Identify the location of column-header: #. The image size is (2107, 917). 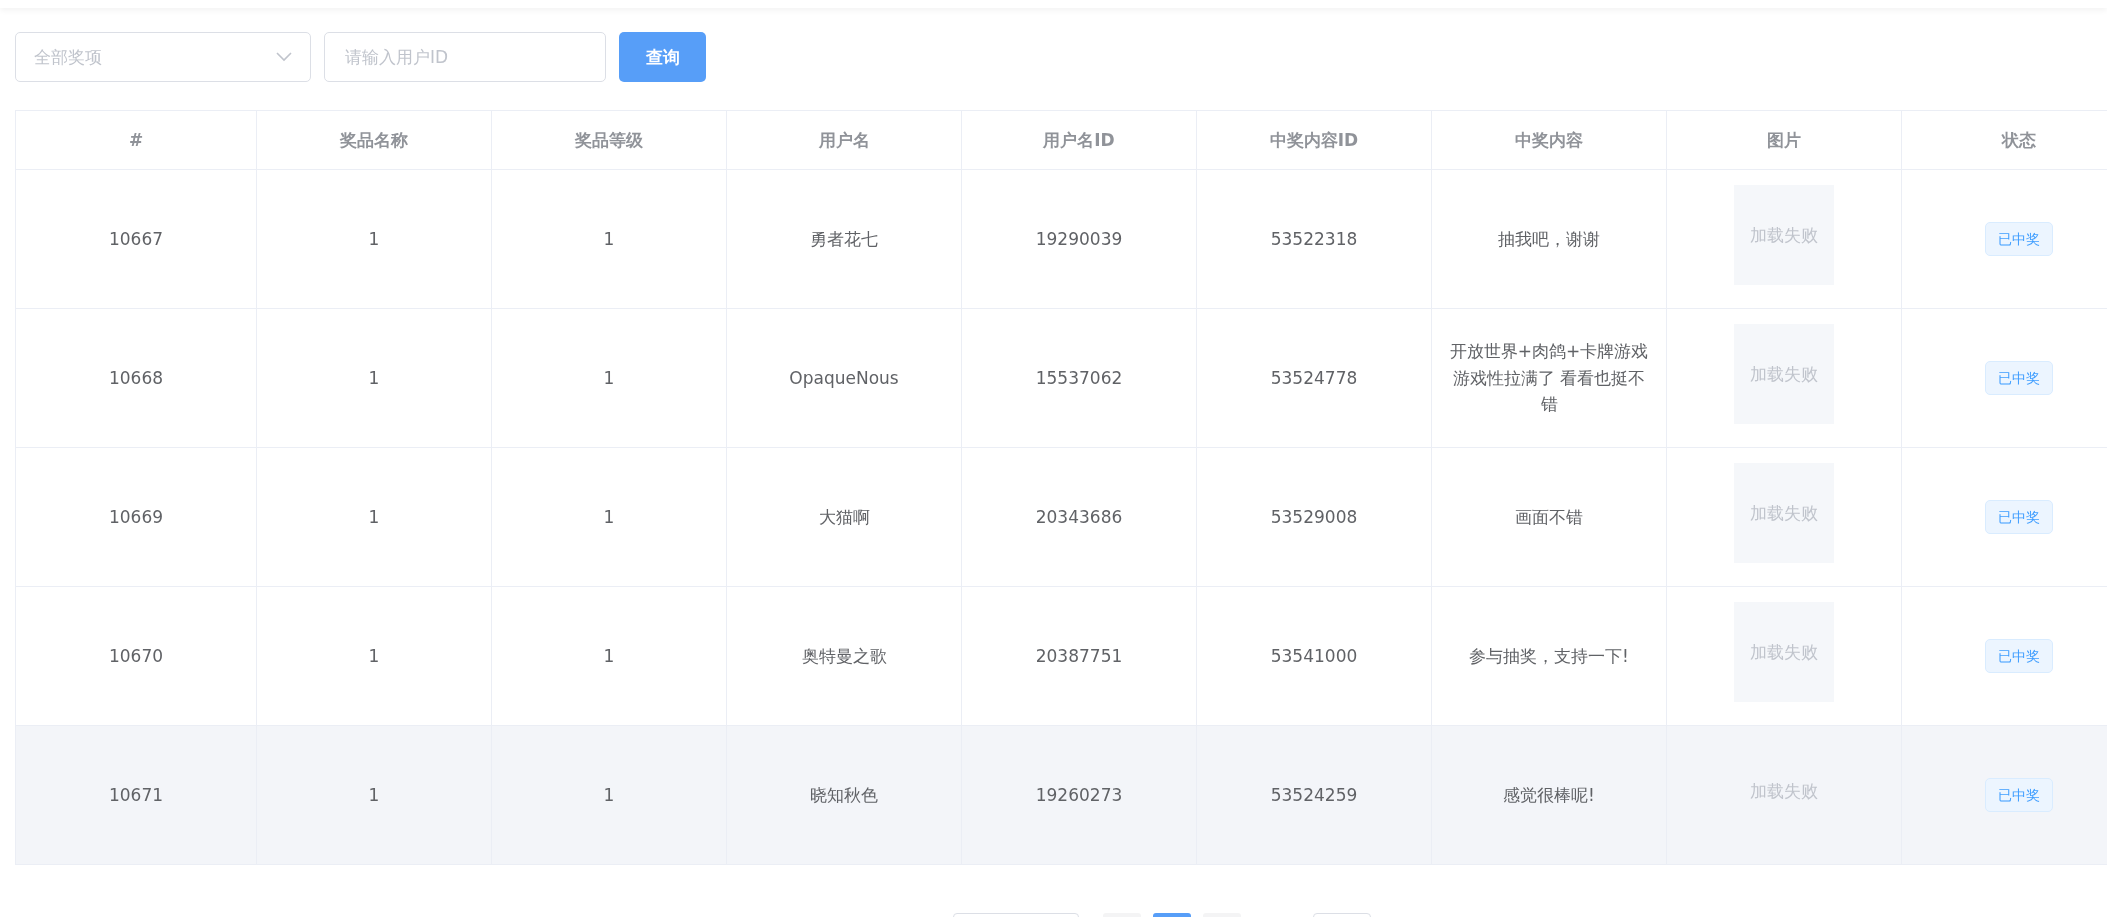
(136, 140).